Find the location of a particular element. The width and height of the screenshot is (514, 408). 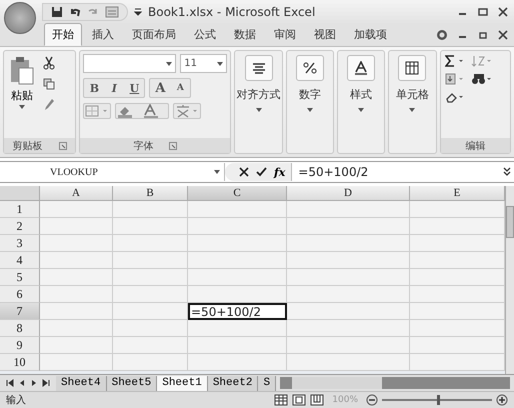

restore-icon is located at coordinates (483, 35).